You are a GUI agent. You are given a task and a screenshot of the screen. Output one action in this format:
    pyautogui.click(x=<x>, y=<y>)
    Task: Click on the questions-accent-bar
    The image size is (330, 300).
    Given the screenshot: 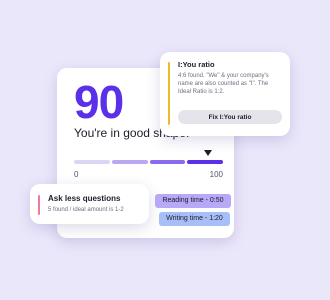 What is the action you would take?
    pyautogui.click(x=39, y=205)
    